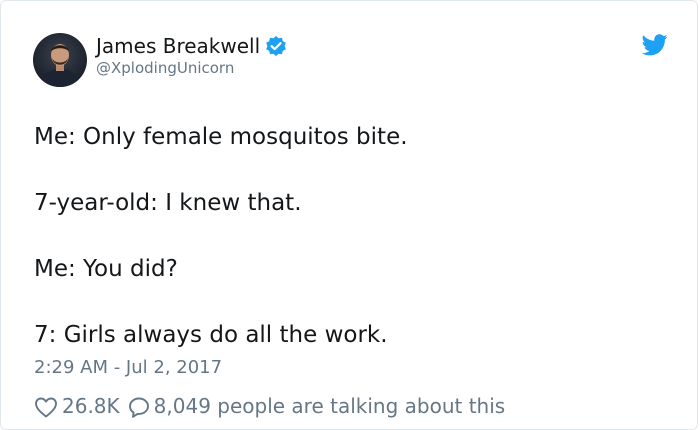  What do you see at coordinates (91, 406) in the screenshot?
I see `like-count: 26.8K` at bounding box center [91, 406].